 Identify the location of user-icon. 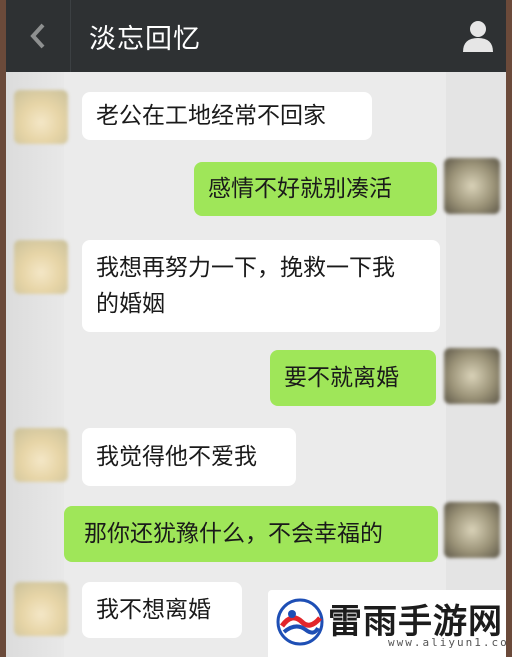
(478, 36).